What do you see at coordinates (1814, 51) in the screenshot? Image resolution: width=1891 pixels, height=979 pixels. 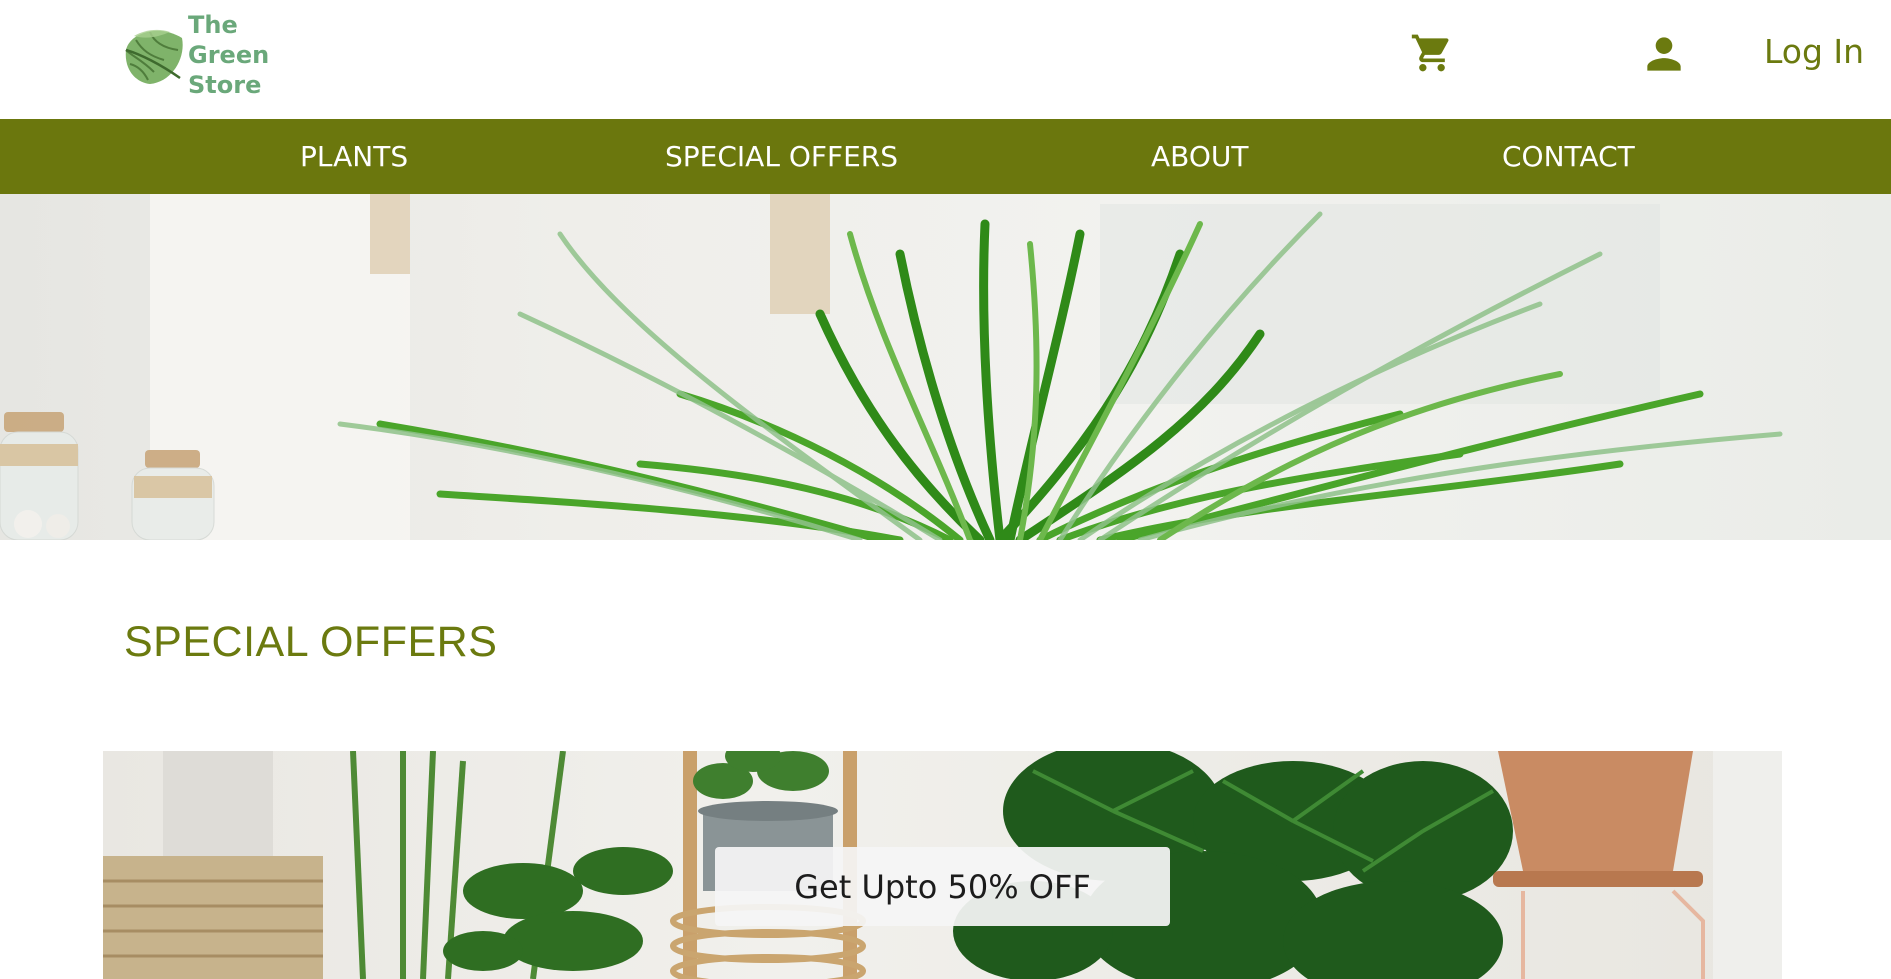 I see `login-link: Log In` at bounding box center [1814, 51].